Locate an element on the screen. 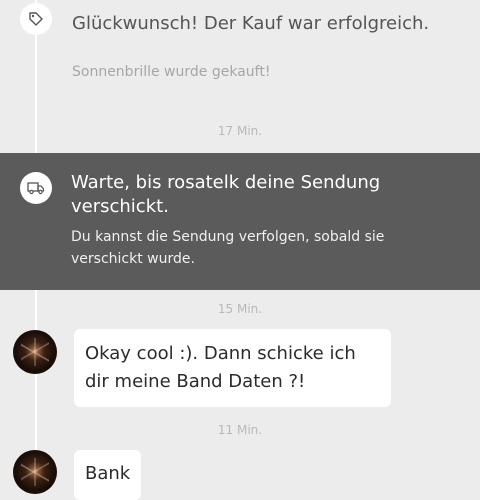 The width and height of the screenshot is (480, 500). timestamp: 11 Min. is located at coordinates (240, 430).